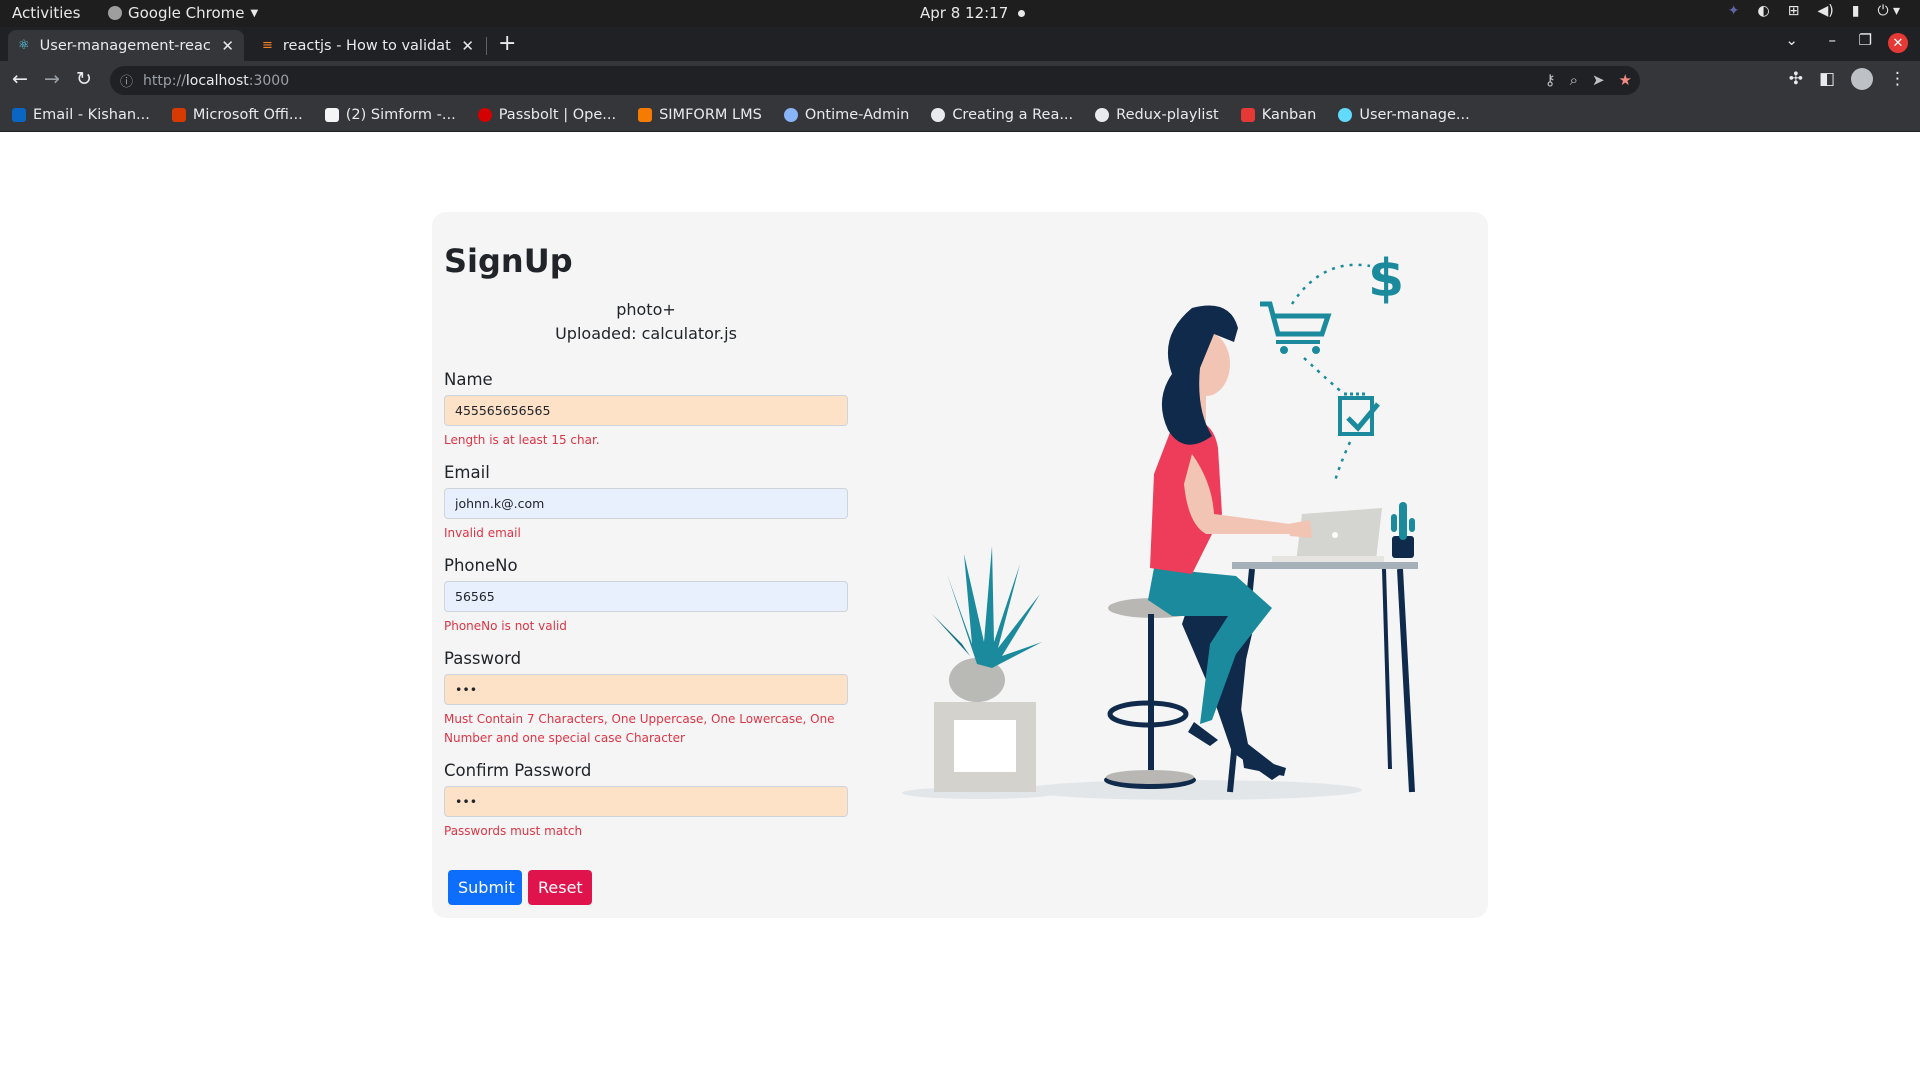  I want to click on network-icon: ⊞, so click(1793, 11).